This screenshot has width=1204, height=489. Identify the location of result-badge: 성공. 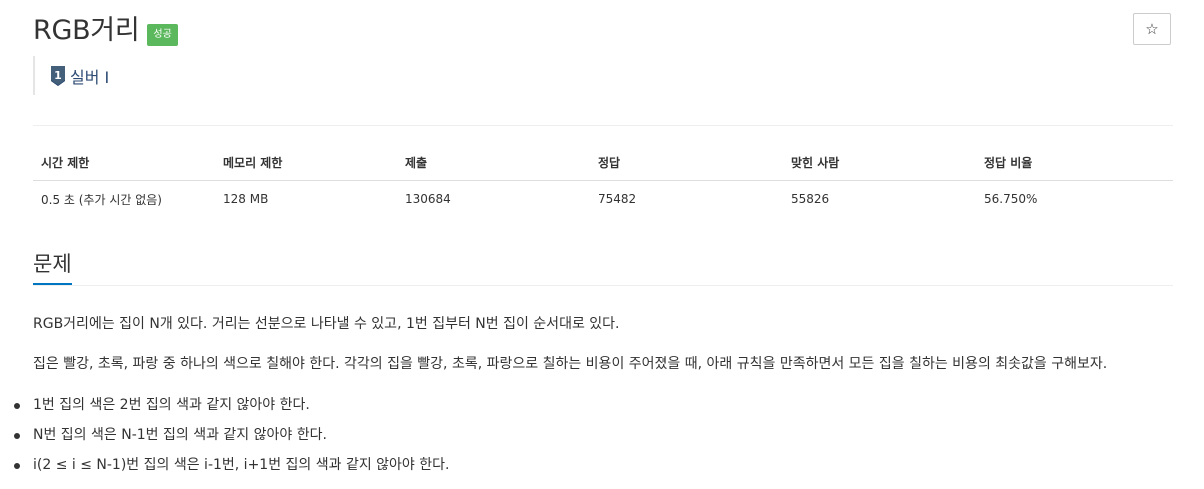
(162, 35).